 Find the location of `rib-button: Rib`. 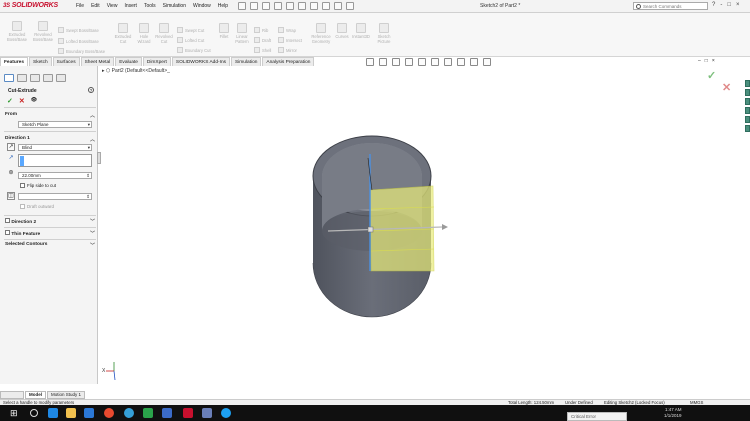

rib-button: Rib is located at coordinates (261, 30).